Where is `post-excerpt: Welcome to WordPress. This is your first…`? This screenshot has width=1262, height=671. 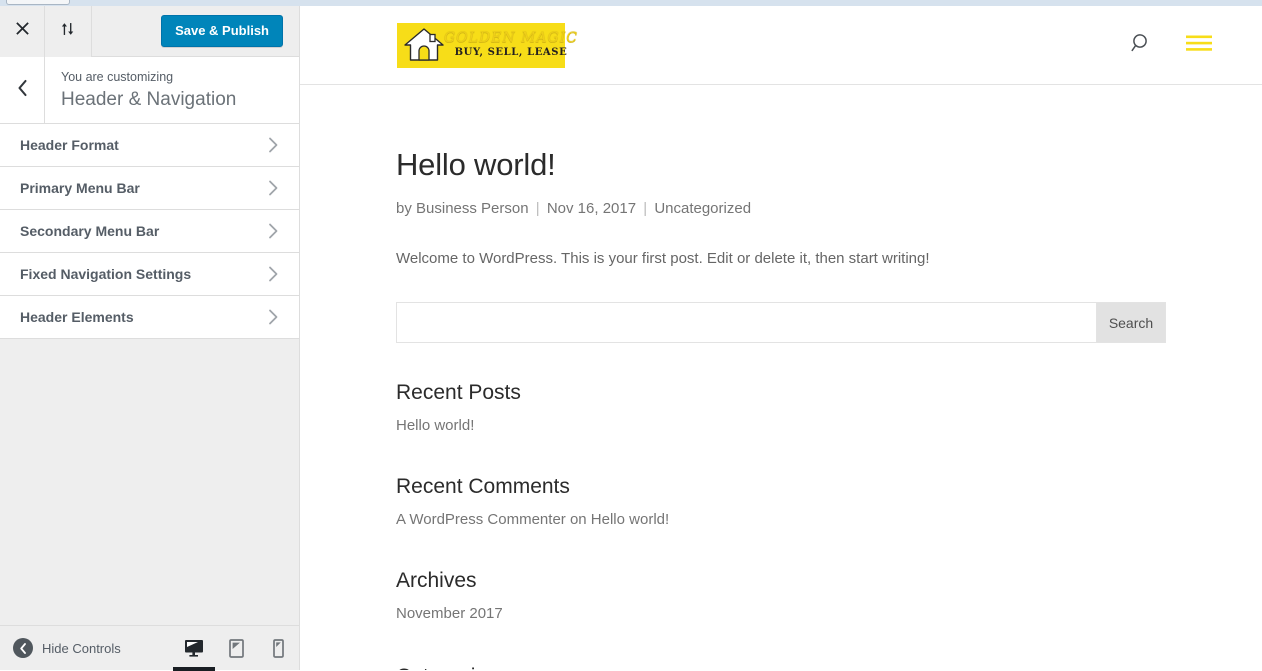
post-excerpt: Welcome to WordPress. This is your first… is located at coordinates (663, 258).